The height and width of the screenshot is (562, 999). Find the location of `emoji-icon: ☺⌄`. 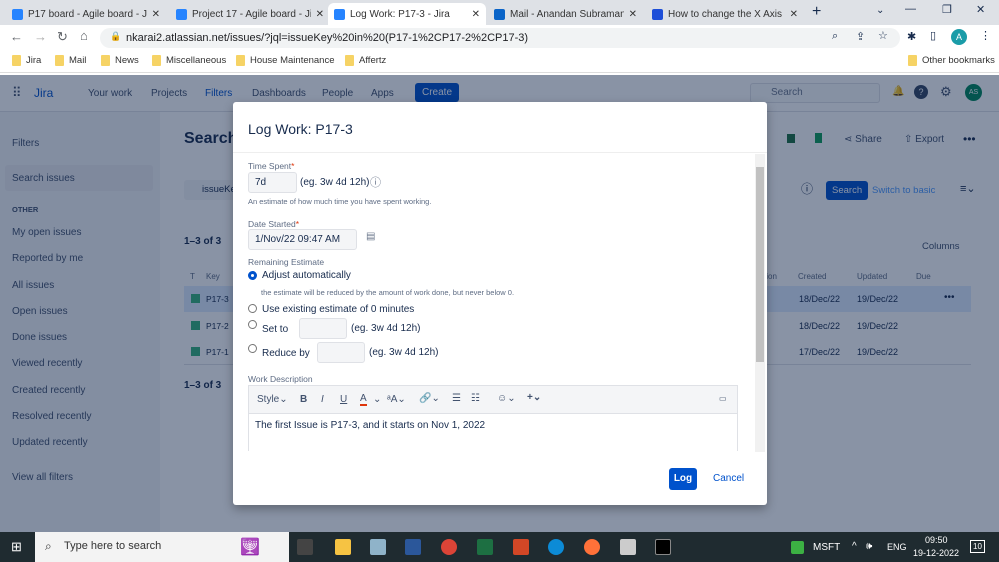

emoji-icon: ☺⌄ is located at coordinates (506, 398).